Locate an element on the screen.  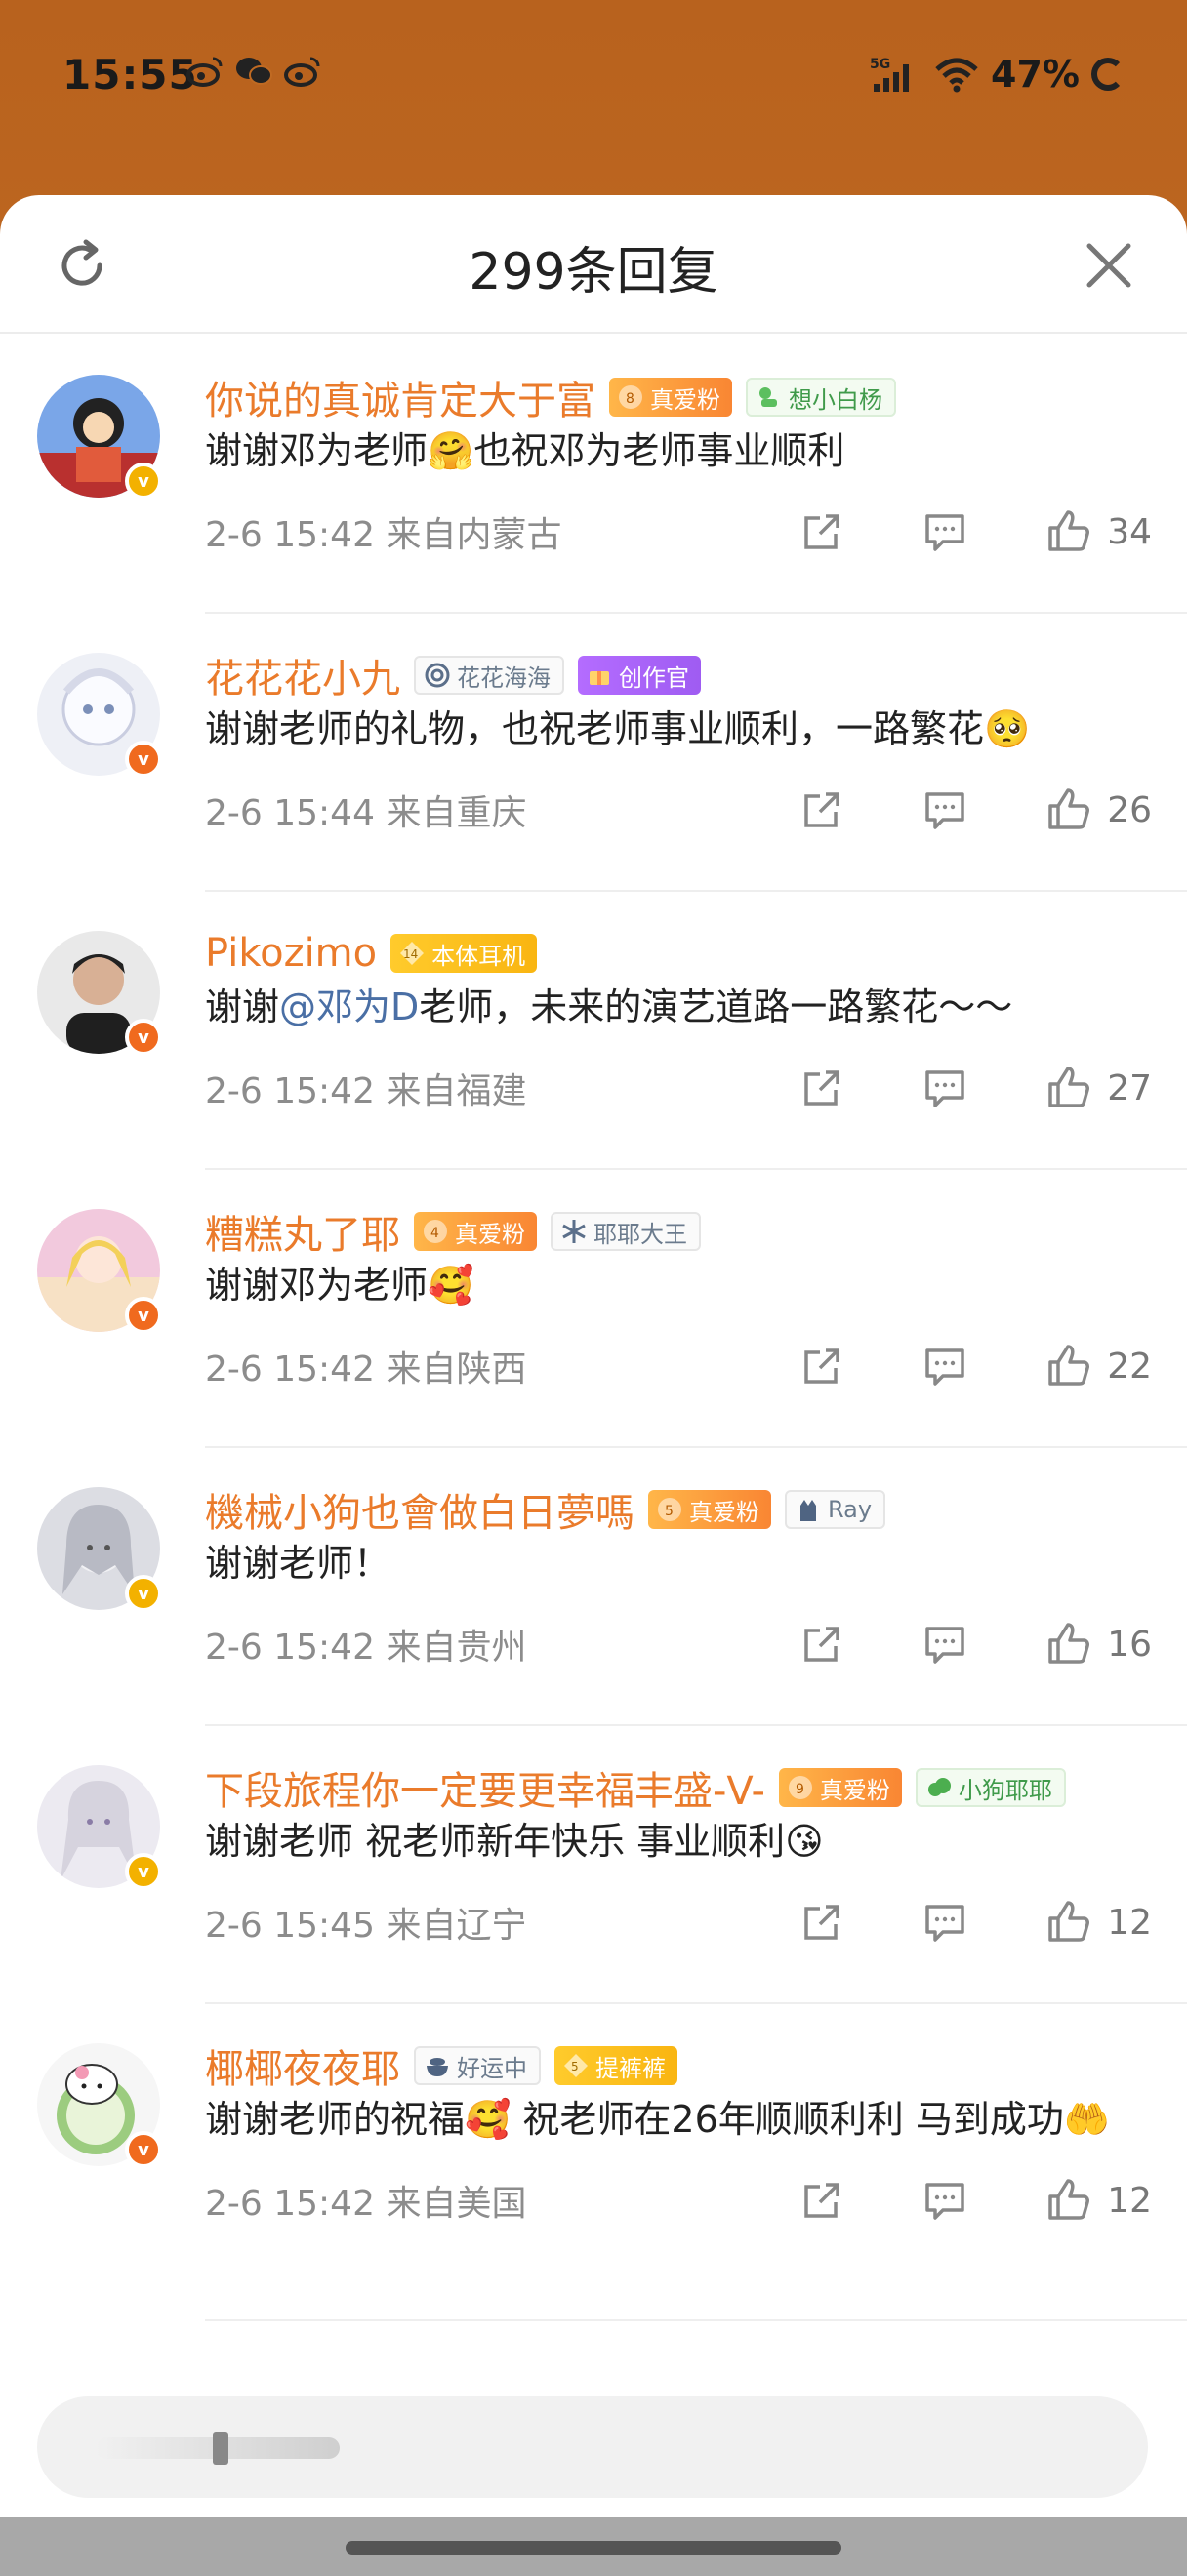
comment-meta: 2-6 15:45 来自辽宁 is located at coordinates (366, 1926).